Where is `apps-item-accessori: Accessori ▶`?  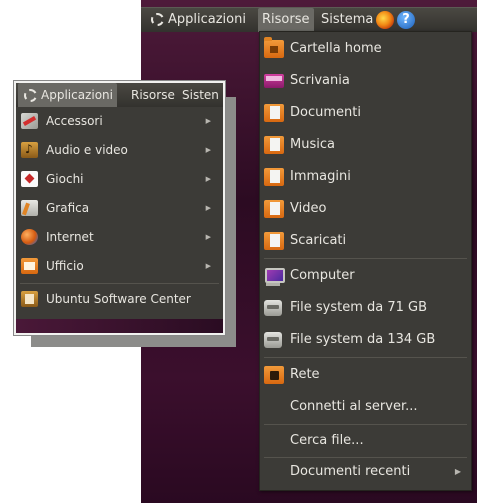 apps-item-accessori: Accessori ▶ is located at coordinates (119, 121).